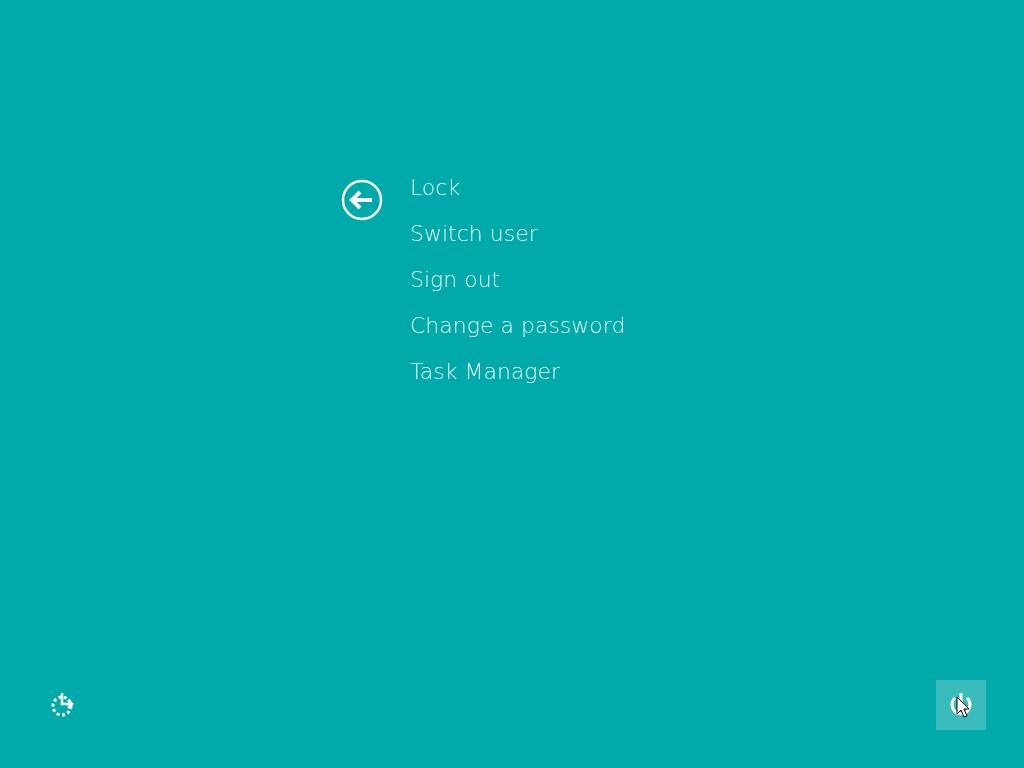 The width and height of the screenshot is (1024, 768). What do you see at coordinates (518, 326) in the screenshot?
I see `menu-item: Change a password` at bounding box center [518, 326].